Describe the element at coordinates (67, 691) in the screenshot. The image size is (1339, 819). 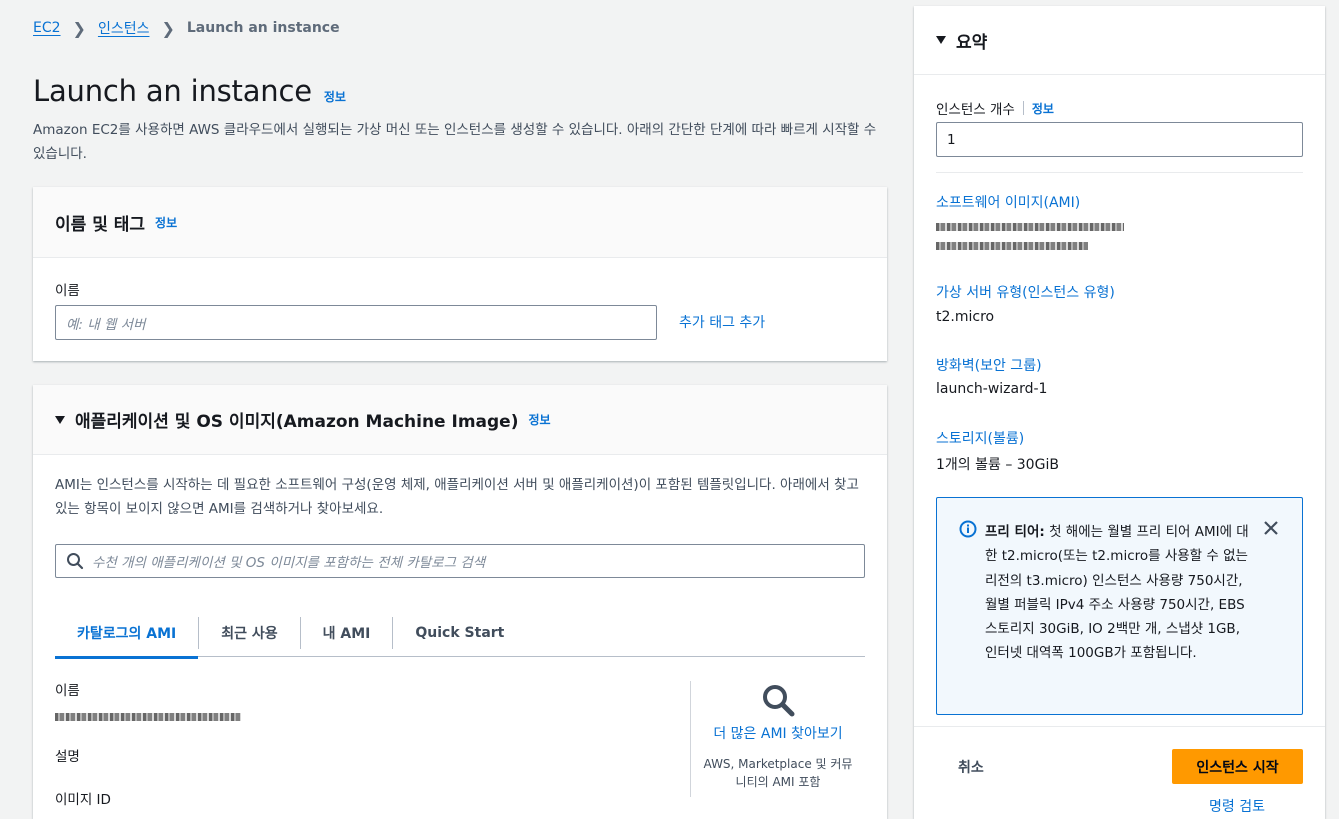
I see `ami-name-label: 이름` at that location.